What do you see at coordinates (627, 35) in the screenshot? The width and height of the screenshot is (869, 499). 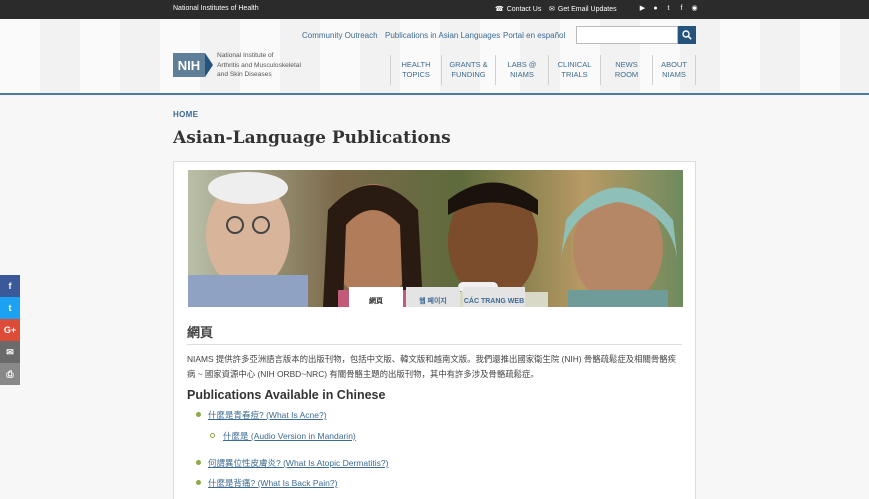 I see `search-input` at bounding box center [627, 35].